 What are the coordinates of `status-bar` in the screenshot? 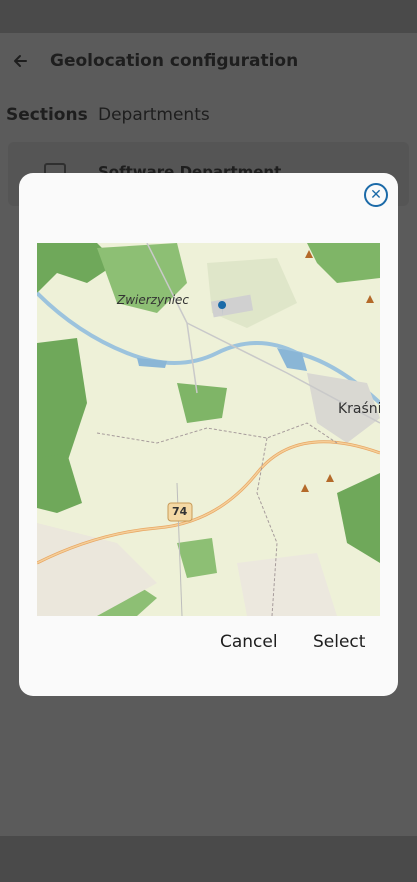 It's located at (208, 16).